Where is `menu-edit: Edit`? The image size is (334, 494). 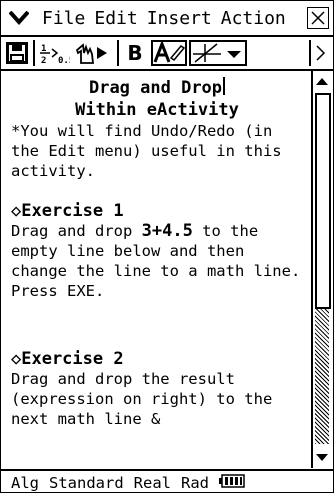
menu-edit: Edit is located at coordinates (115, 18).